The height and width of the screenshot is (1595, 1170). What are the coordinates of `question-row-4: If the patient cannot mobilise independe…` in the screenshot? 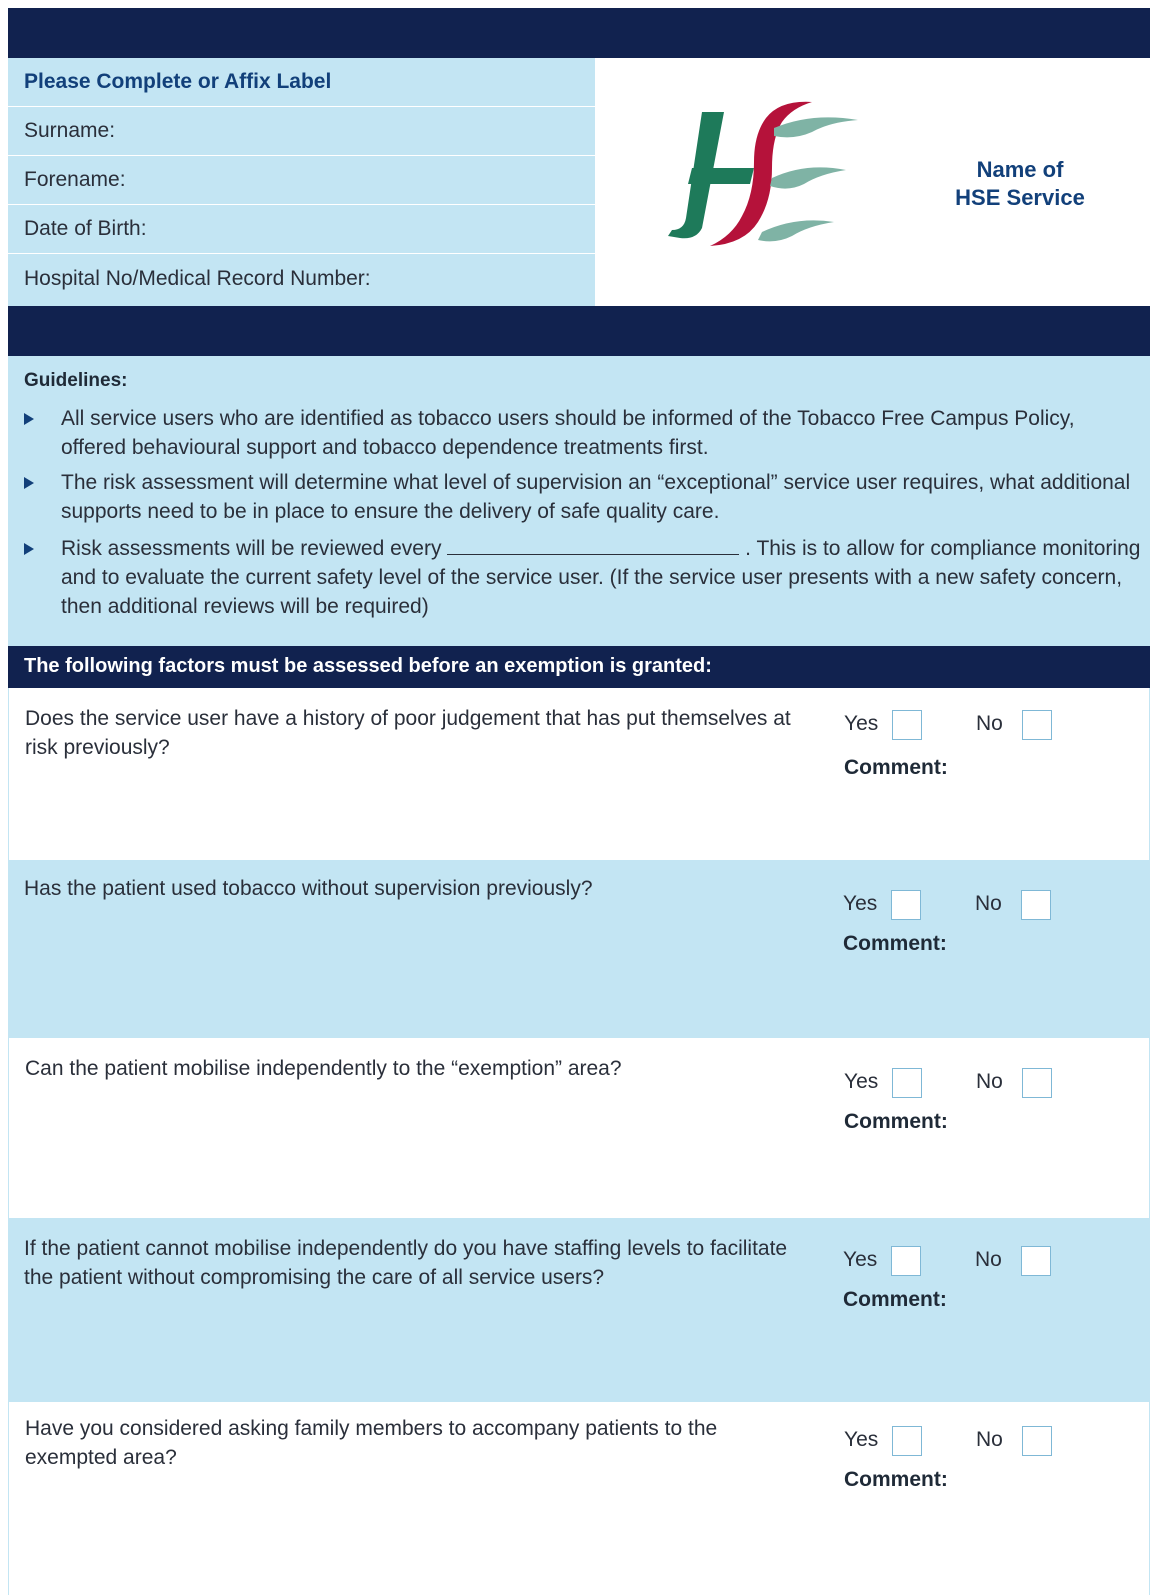 It's located at (579, 1310).